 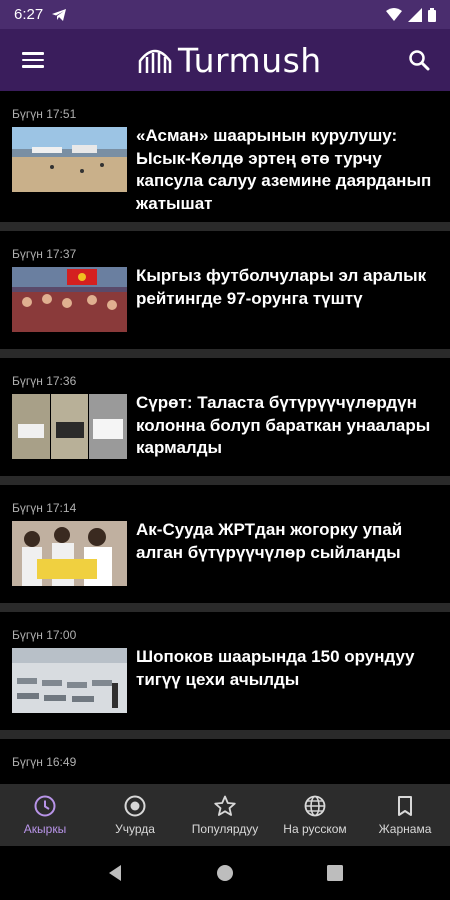 I want to click on app-logo: Turmush, so click(x=230, y=60).